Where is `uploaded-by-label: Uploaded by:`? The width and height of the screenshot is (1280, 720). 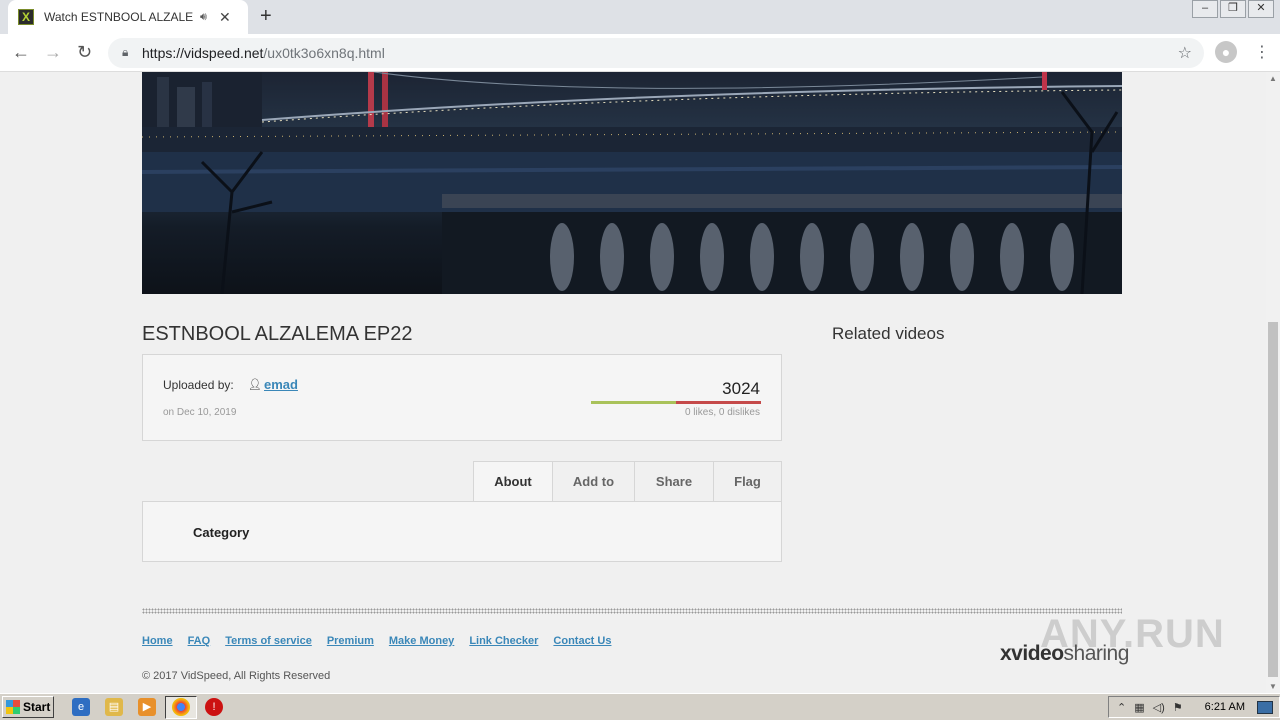 uploaded-by-label: Uploaded by: is located at coordinates (198, 385).